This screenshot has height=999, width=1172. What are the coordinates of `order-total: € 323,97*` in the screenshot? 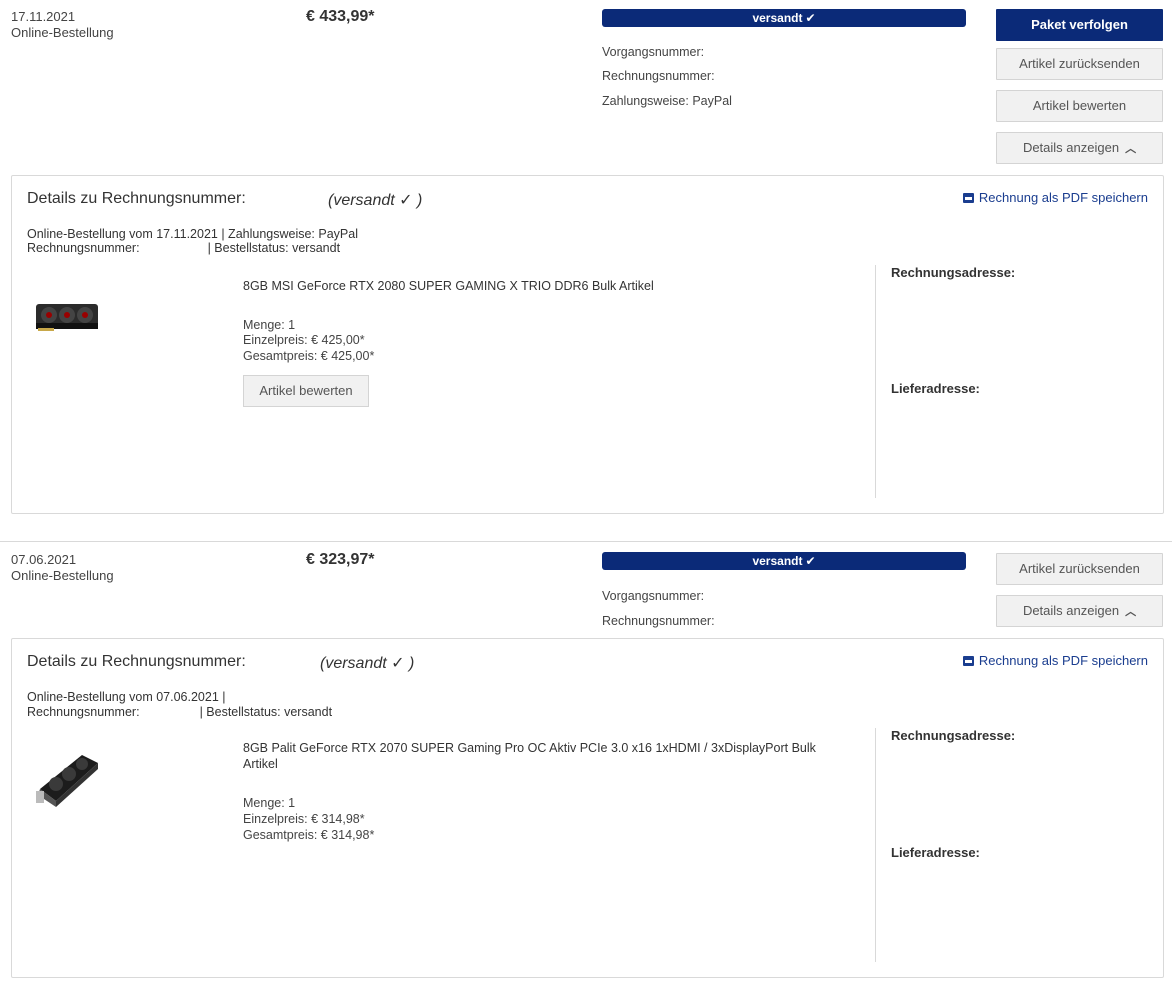 It's located at (340, 559).